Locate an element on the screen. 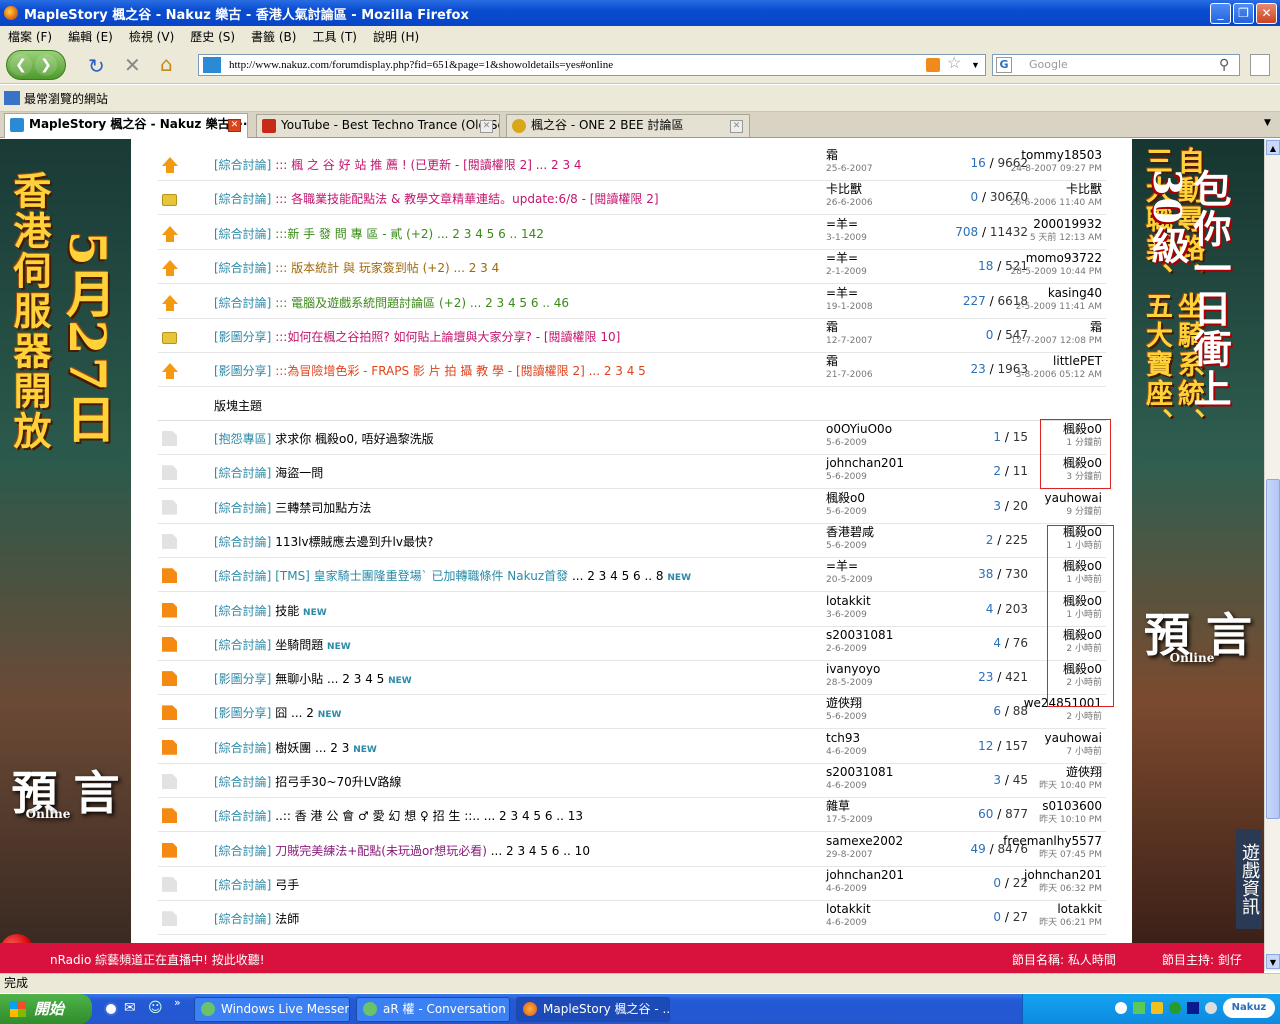 This screenshot has height=1024, width=1280. speaker-icon is located at coordinates (1211, 1008).